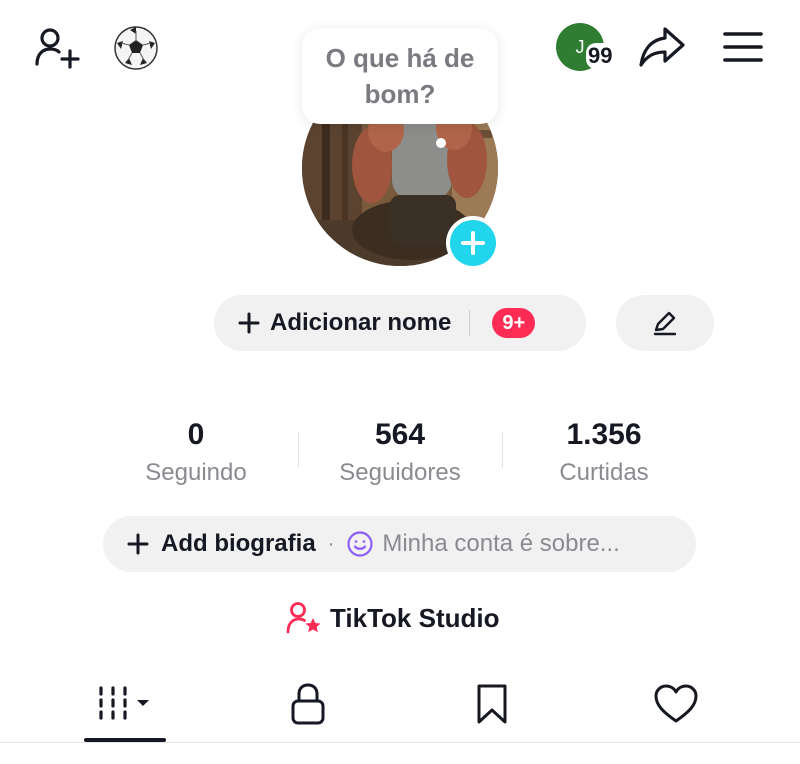  I want to click on pill-divider, so click(470, 323).